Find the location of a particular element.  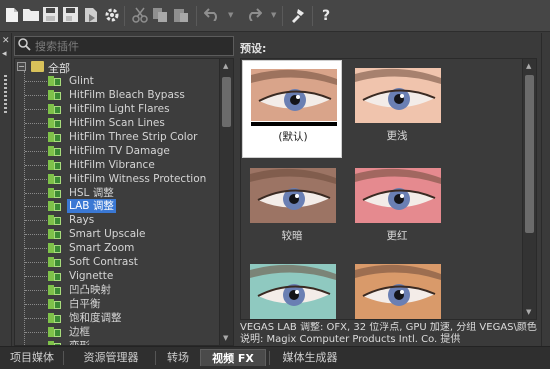

tree-item: HitFilm Light Flares is located at coordinates (117, 109).